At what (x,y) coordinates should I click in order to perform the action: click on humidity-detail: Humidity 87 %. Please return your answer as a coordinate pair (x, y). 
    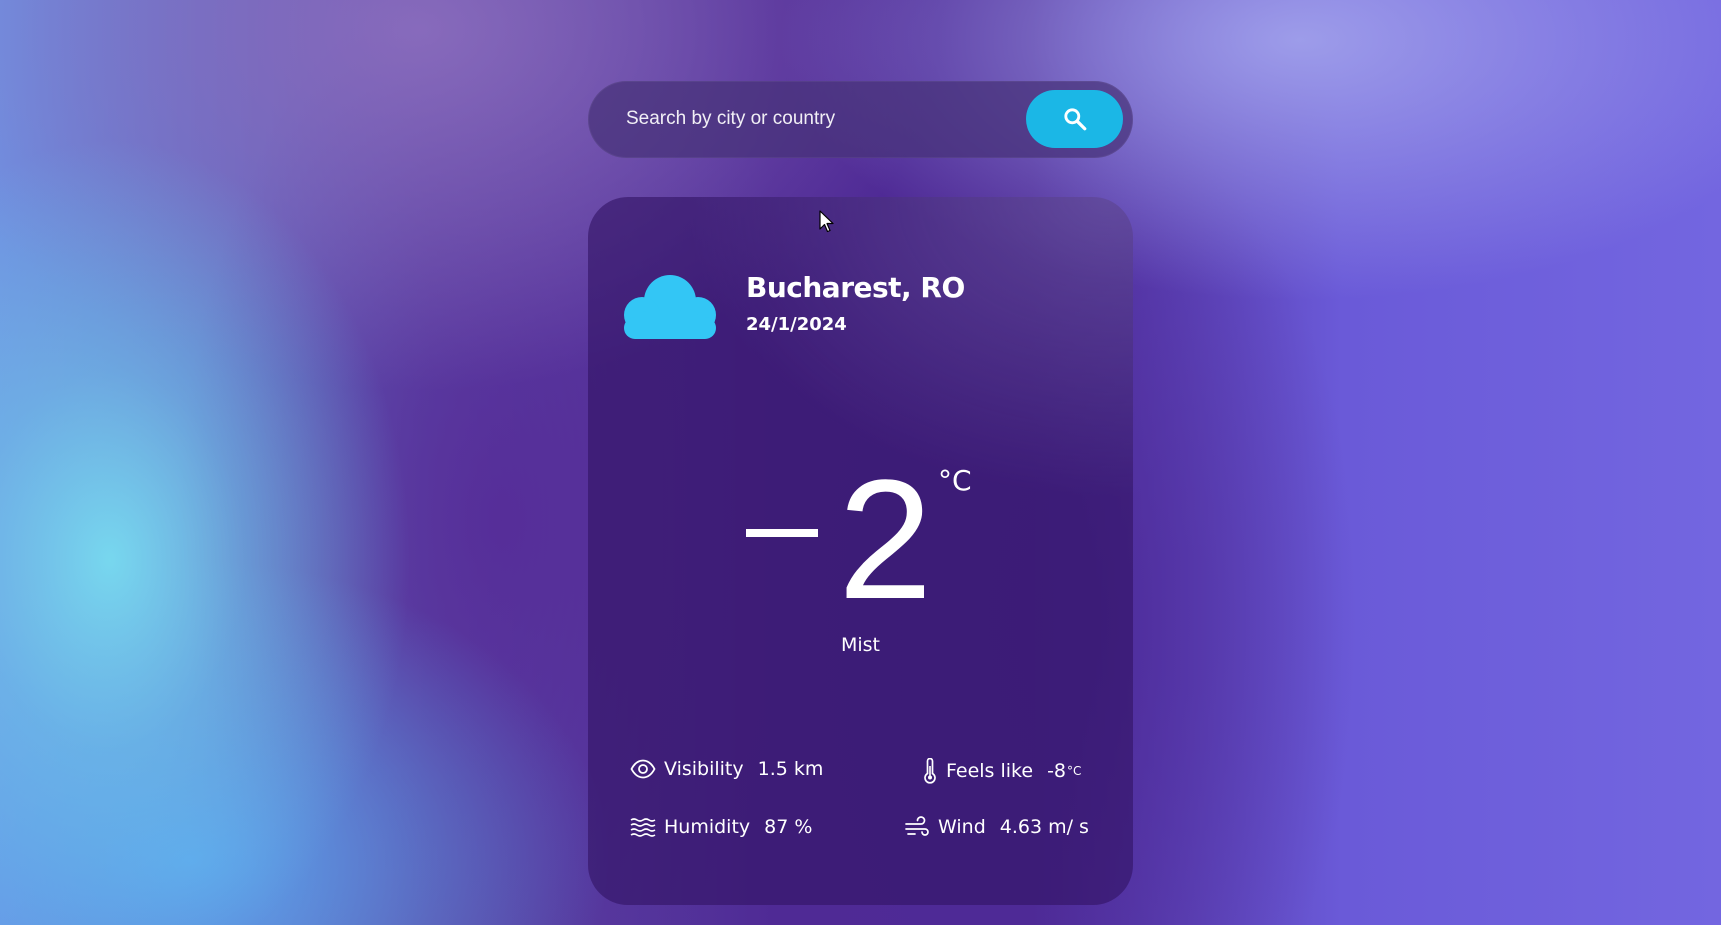
    Looking at the image, I should click on (721, 827).